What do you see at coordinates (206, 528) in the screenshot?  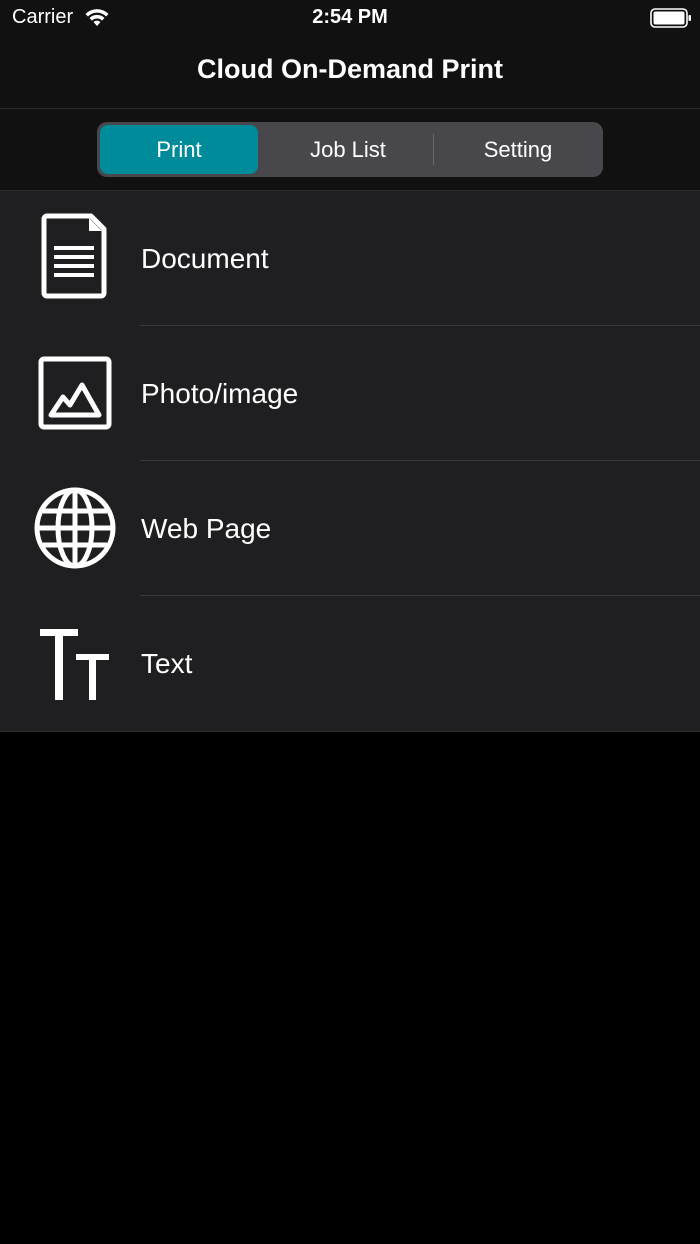 I see `web-page-label: Web Page` at bounding box center [206, 528].